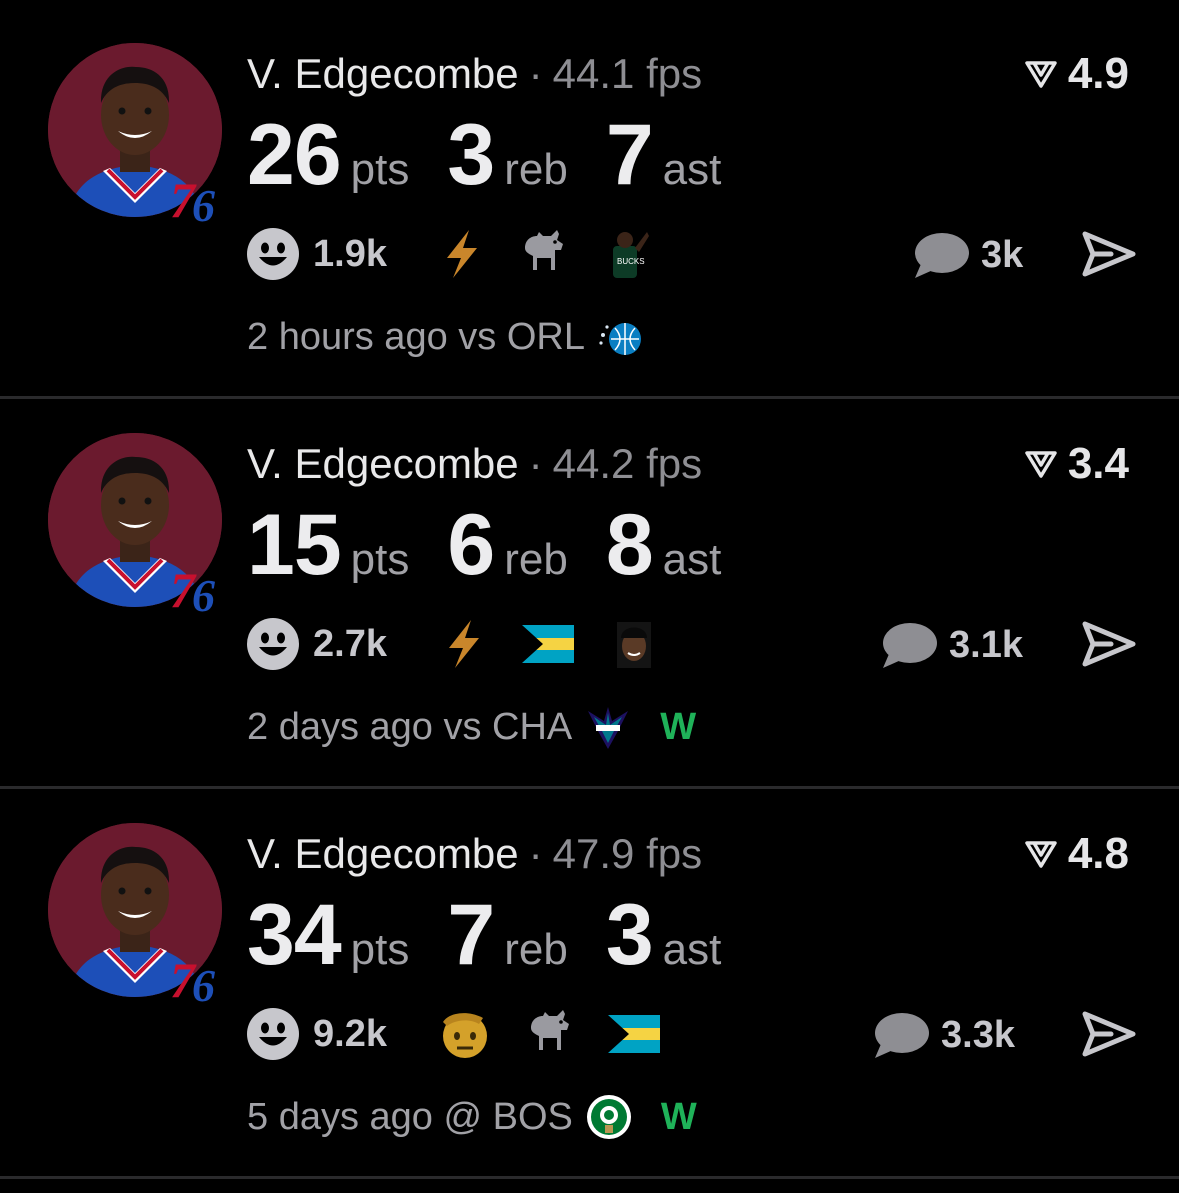 The width and height of the screenshot is (1179, 1193). What do you see at coordinates (692, 254) in the screenshot?
I see `reaction-row: 1.9k 3k` at bounding box center [692, 254].